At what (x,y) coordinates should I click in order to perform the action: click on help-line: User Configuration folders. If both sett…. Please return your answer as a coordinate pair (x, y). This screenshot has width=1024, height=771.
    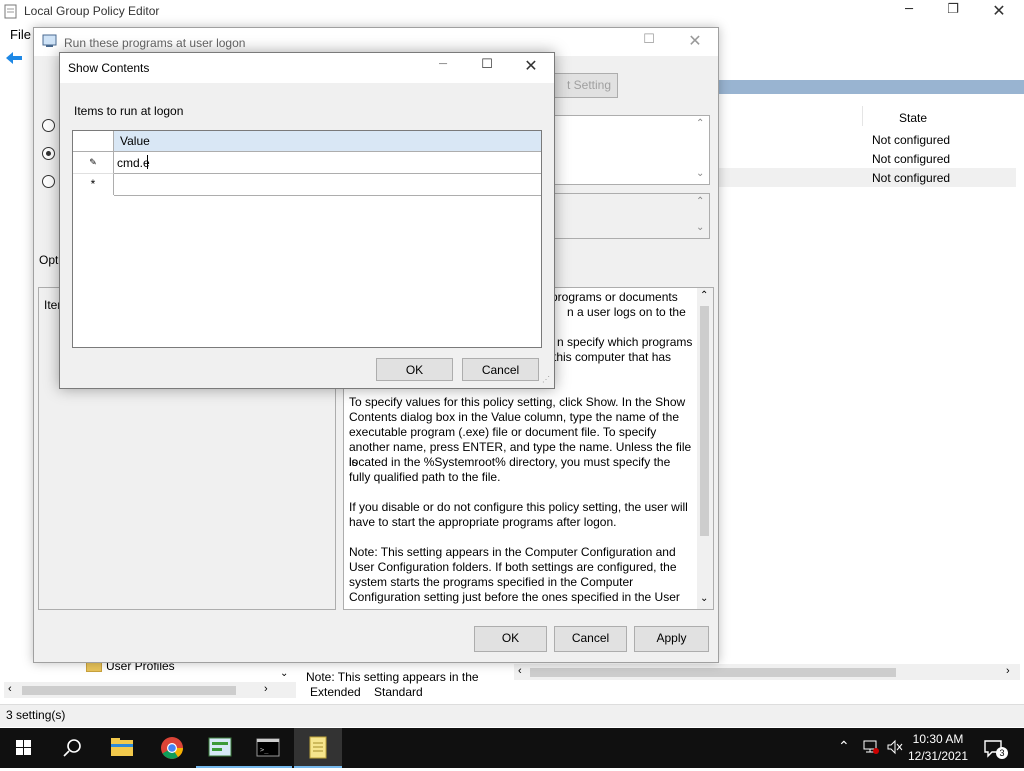
    Looking at the image, I should click on (513, 567).